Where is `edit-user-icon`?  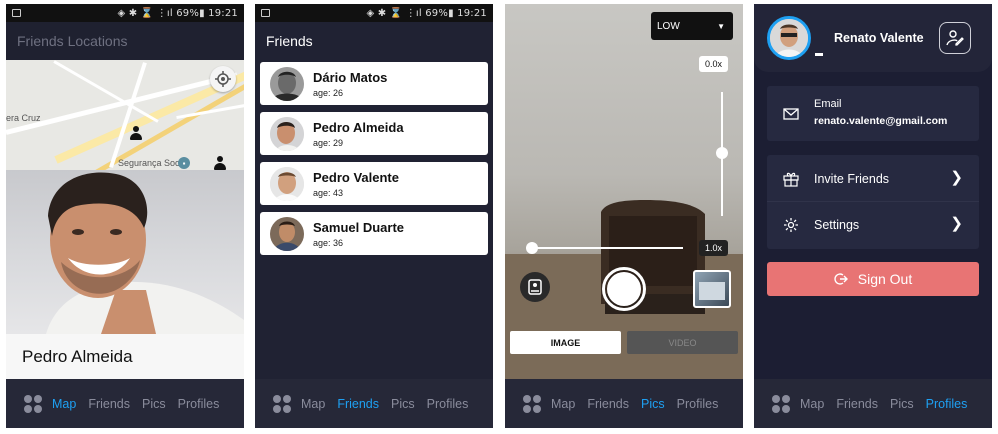 edit-user-icon is located at coordinates (955, 38).